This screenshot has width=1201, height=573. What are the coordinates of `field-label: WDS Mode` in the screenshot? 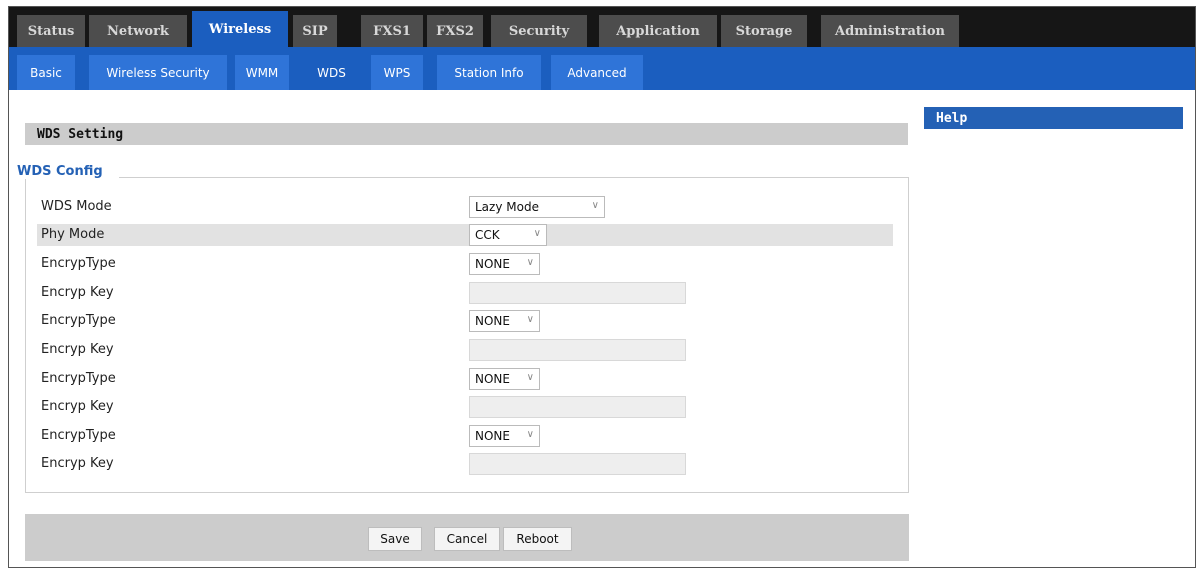 It's located at (76, 206).